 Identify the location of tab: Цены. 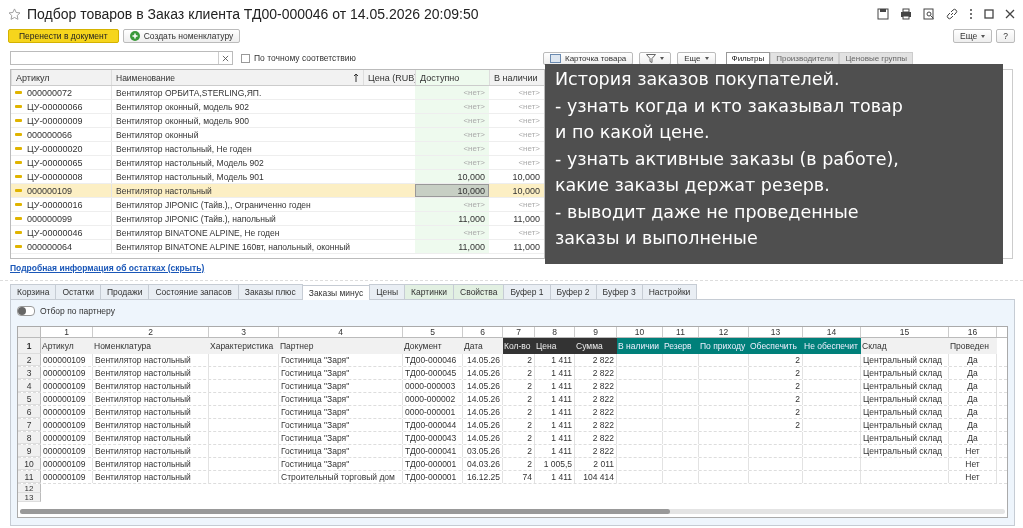
(387, 291).